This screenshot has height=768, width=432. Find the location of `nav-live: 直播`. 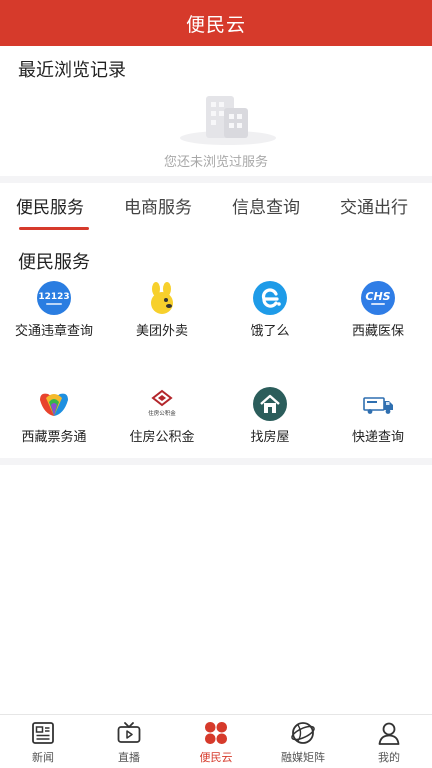

nav-live: 直播 is located at coordinates (129, 742).